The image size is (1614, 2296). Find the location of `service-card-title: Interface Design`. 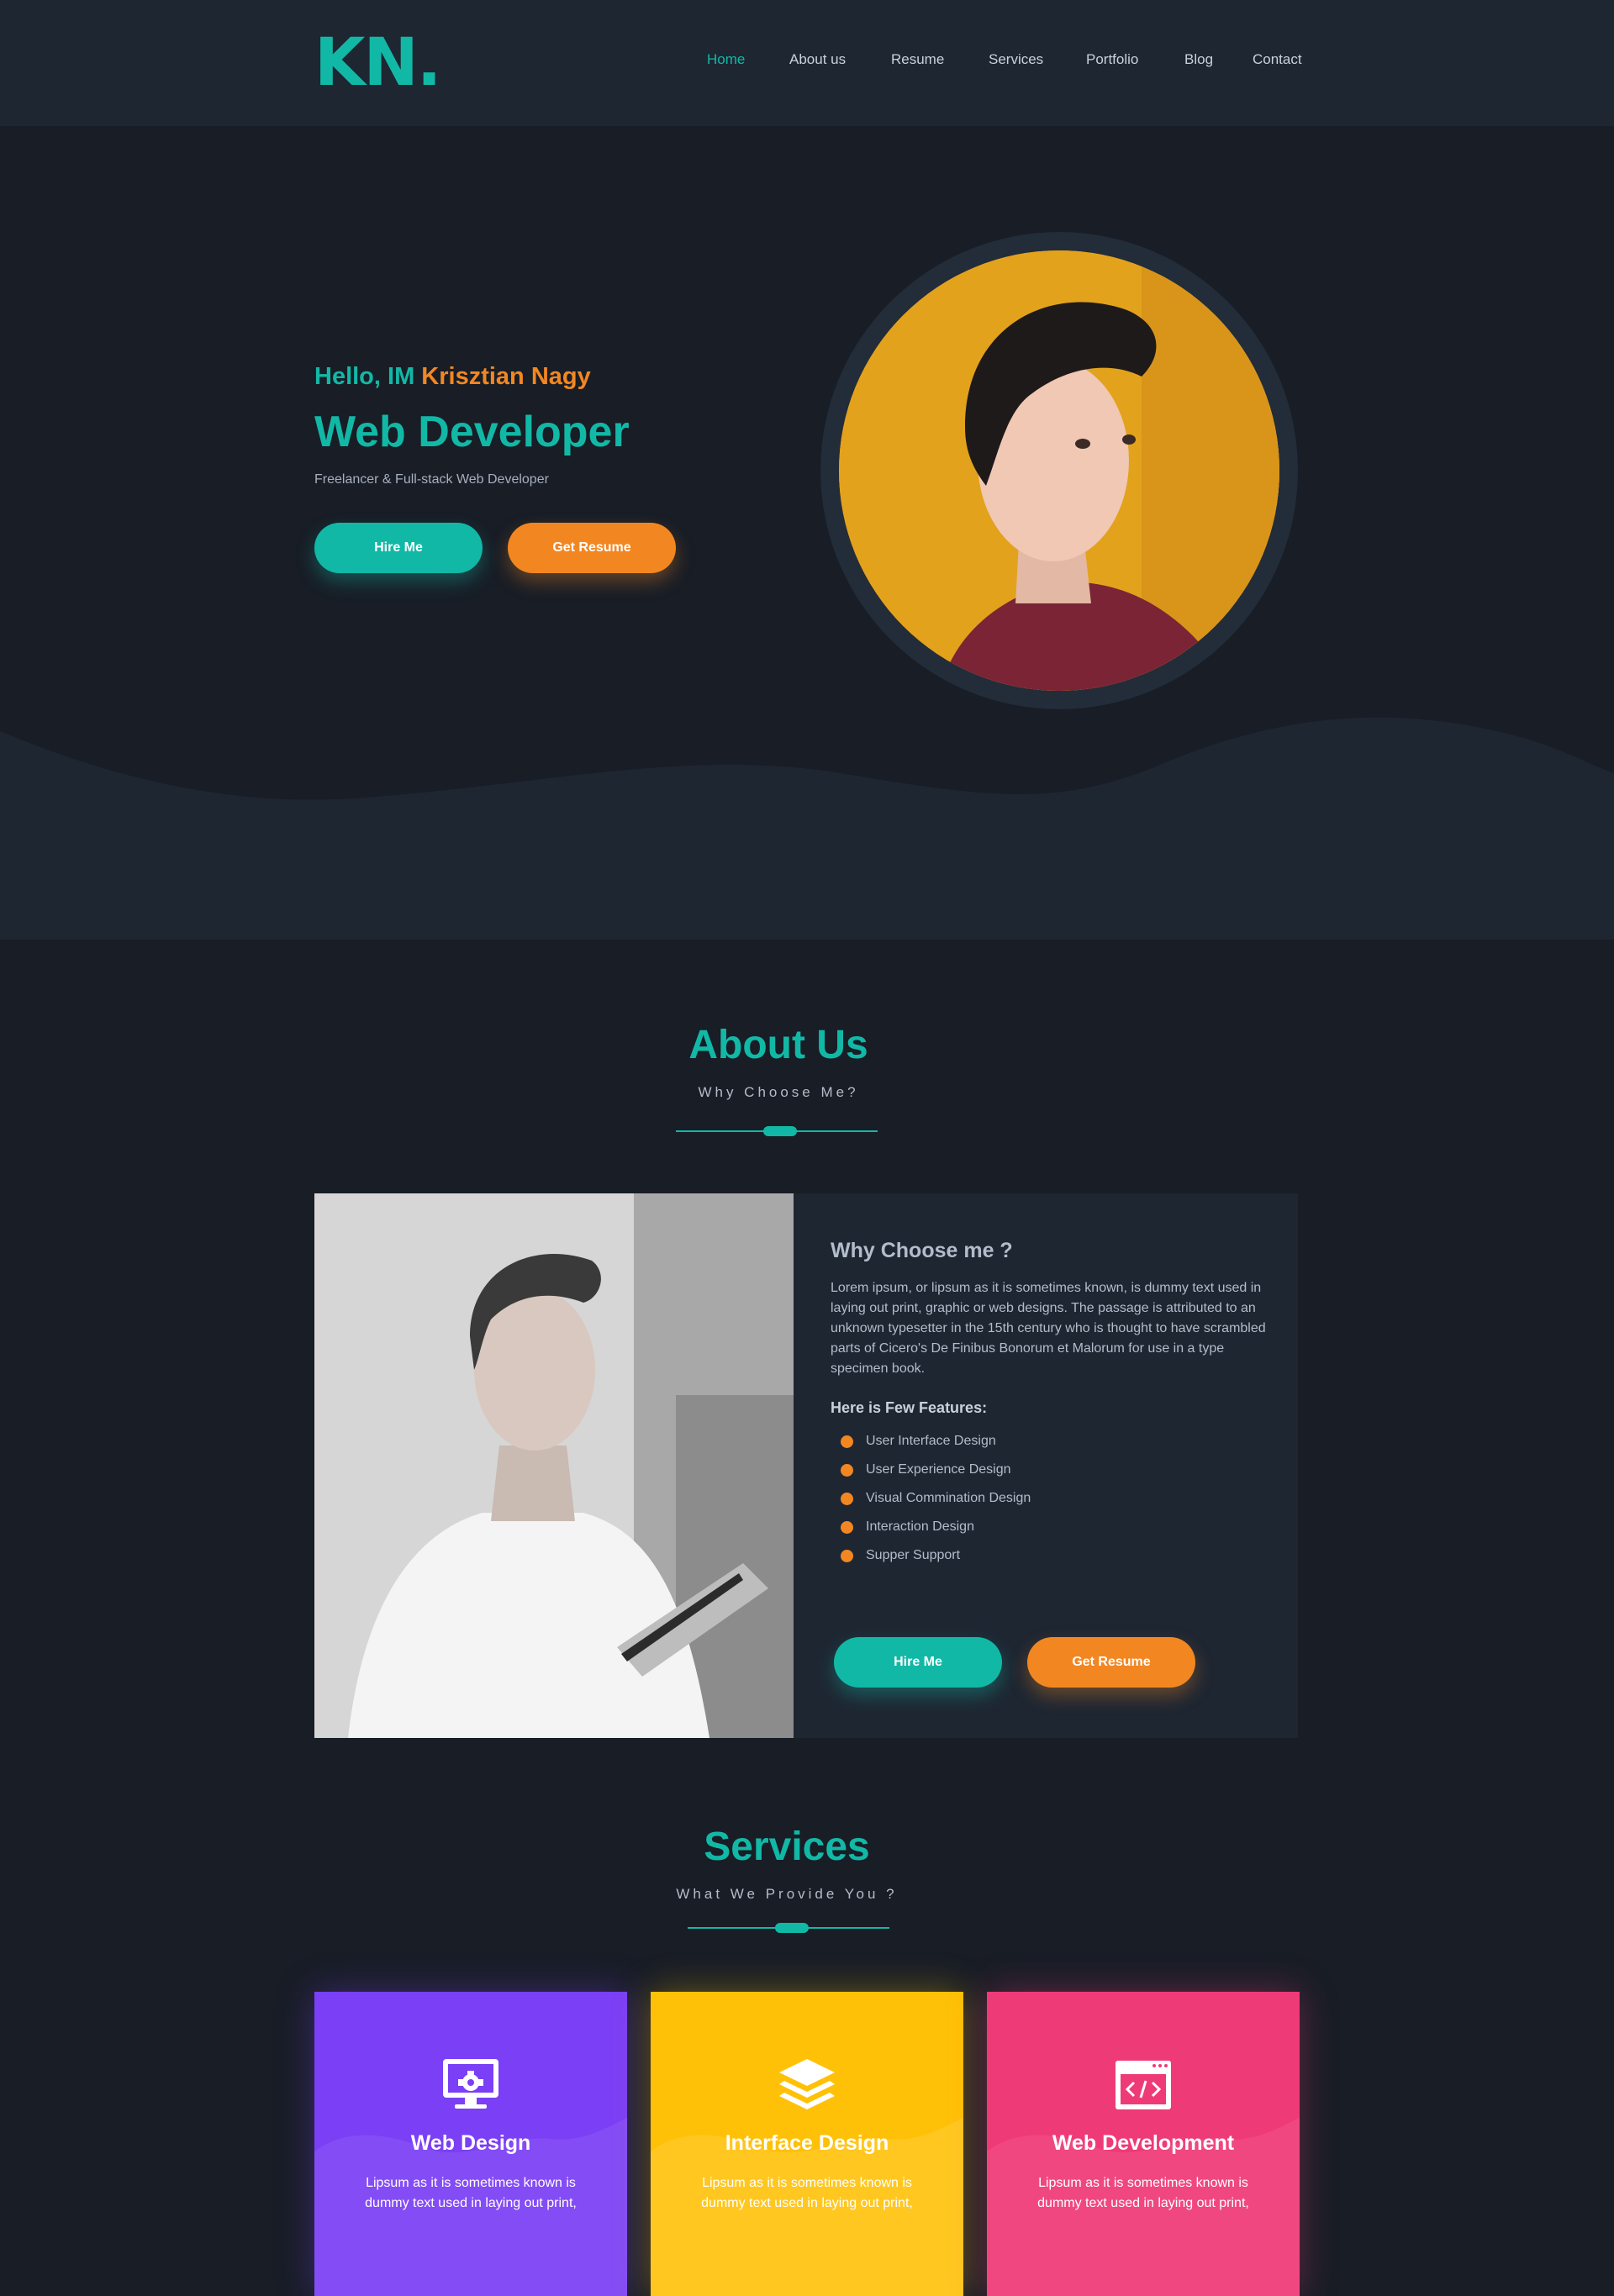

service-card-title: Interface Design is located at coordinates (807, 2143).